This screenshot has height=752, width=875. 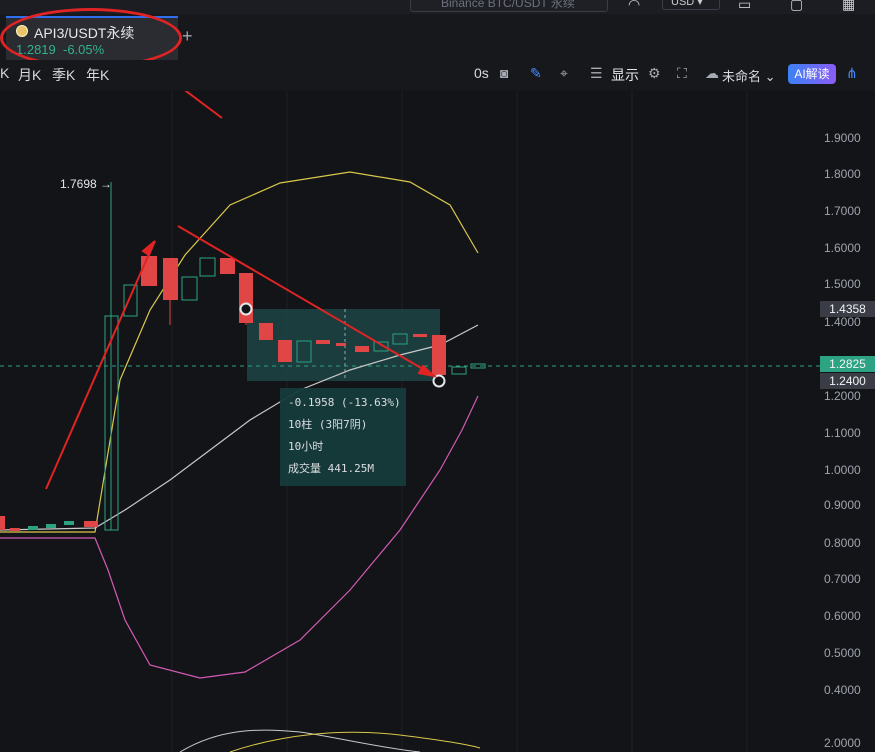 What do you see at coordinates (842, 690) in the screenshot?
I see `axis-tick: 0.4000` at bounding box center [842, 690].